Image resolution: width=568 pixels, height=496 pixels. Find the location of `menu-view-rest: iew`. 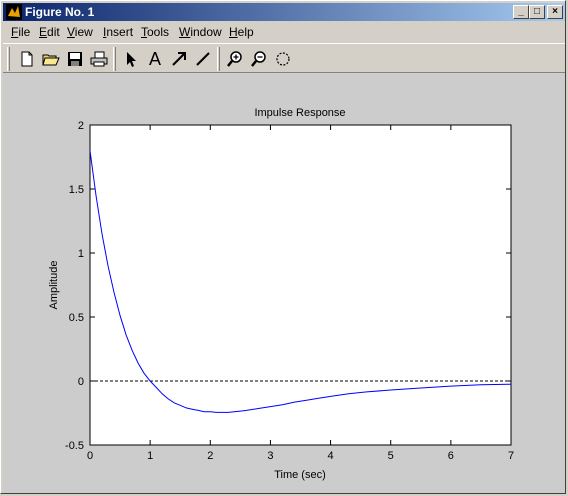

menu-view-rest: iew is located at coordinates (83, 32).